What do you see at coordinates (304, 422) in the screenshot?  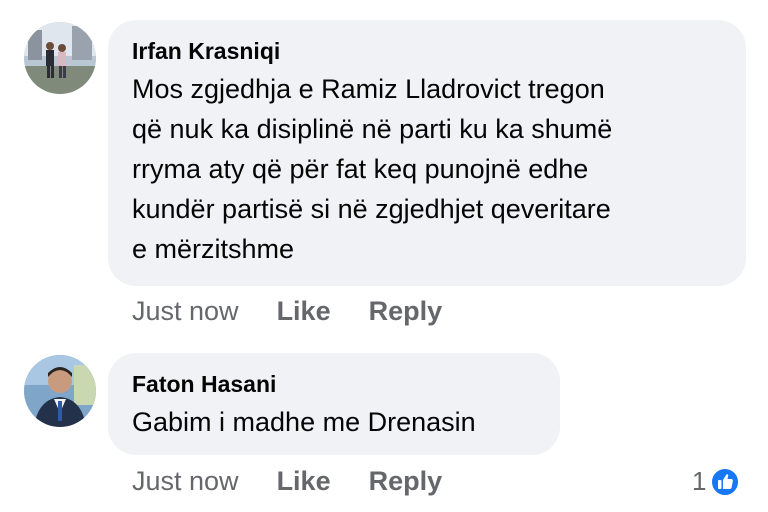 I see `comment-text: Gabim i madhe me Drenasin` at bounding box center [304, 422].